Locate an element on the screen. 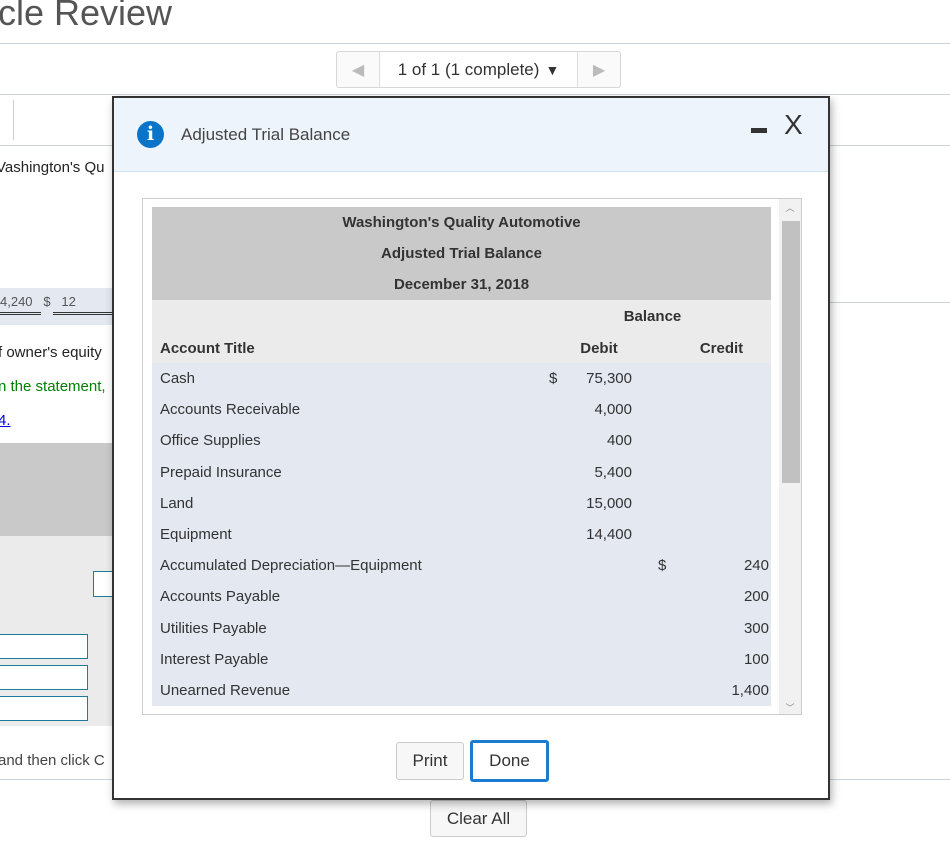 Image resolution: width=950 pixels, height=846 pixels. credit-dollar-sign: $ is located at coordinates (662, 566).